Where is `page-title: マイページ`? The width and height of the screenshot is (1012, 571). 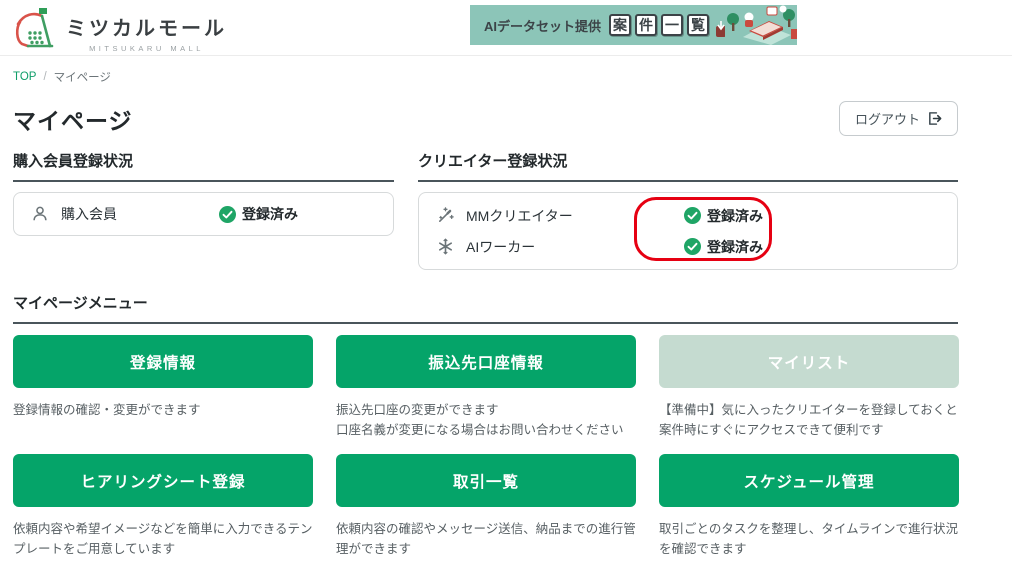 page-title: マイページ is located at coordinates (73, 120).